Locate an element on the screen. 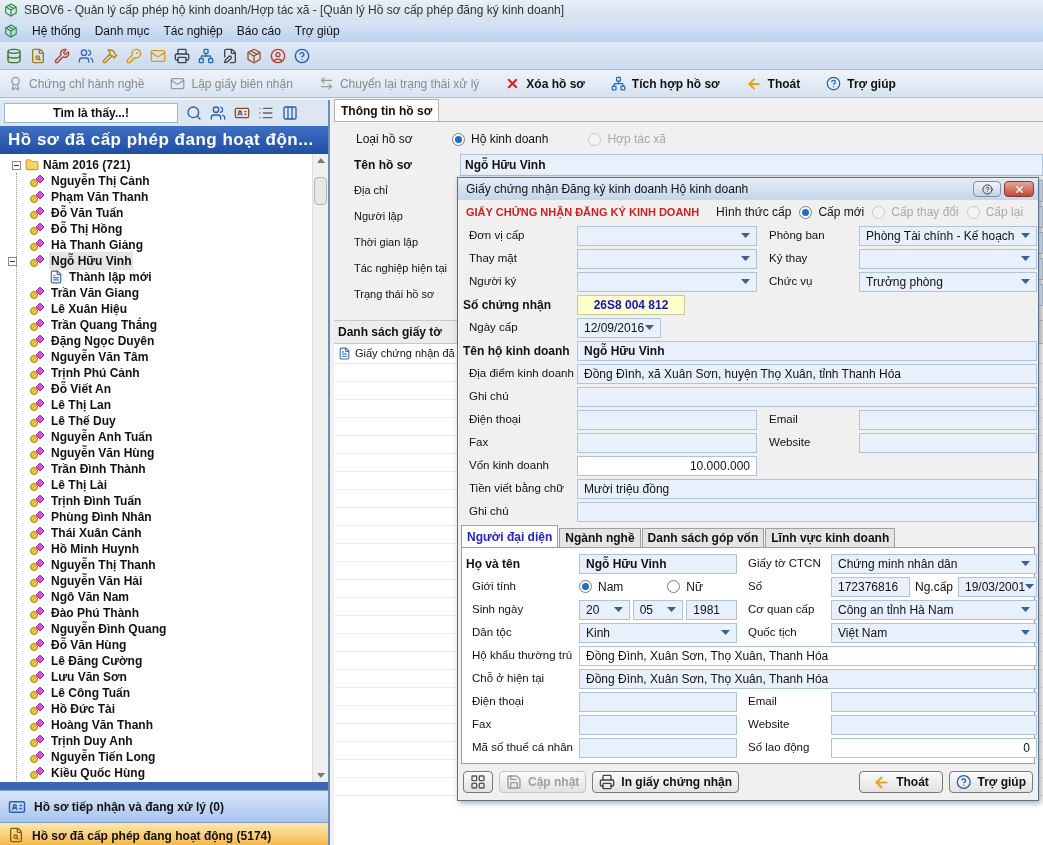  dialog-button: Trợ giúp is located at coordinates (991, 782).